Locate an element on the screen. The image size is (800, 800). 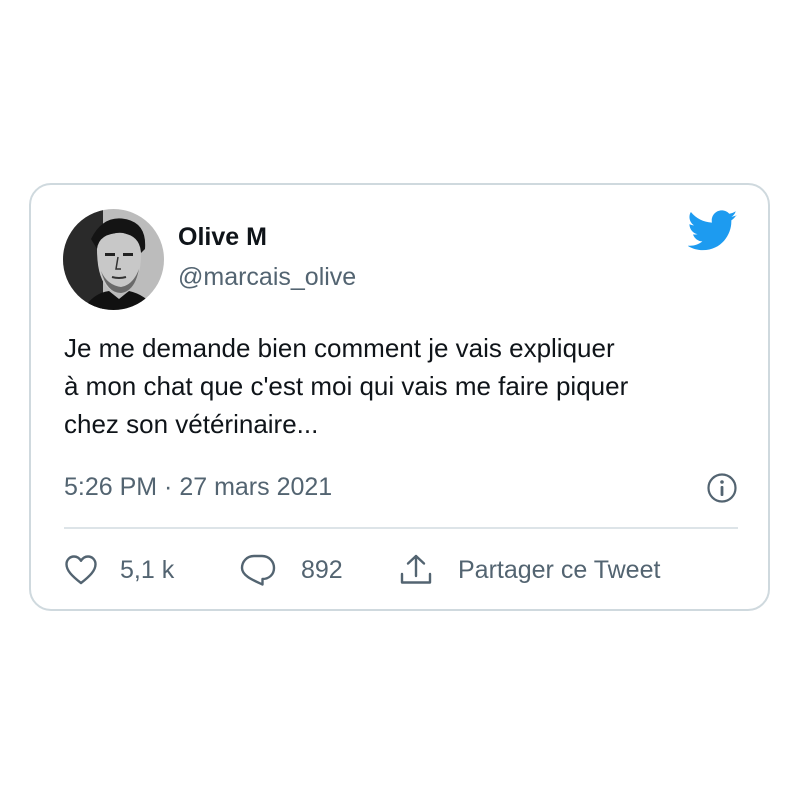
heart-icon is located at coordinates (81, 570).